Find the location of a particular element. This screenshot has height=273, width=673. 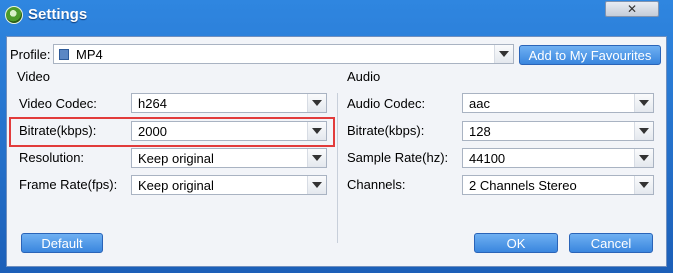

video-group-heading: Video is located at coordinates (34, 76).